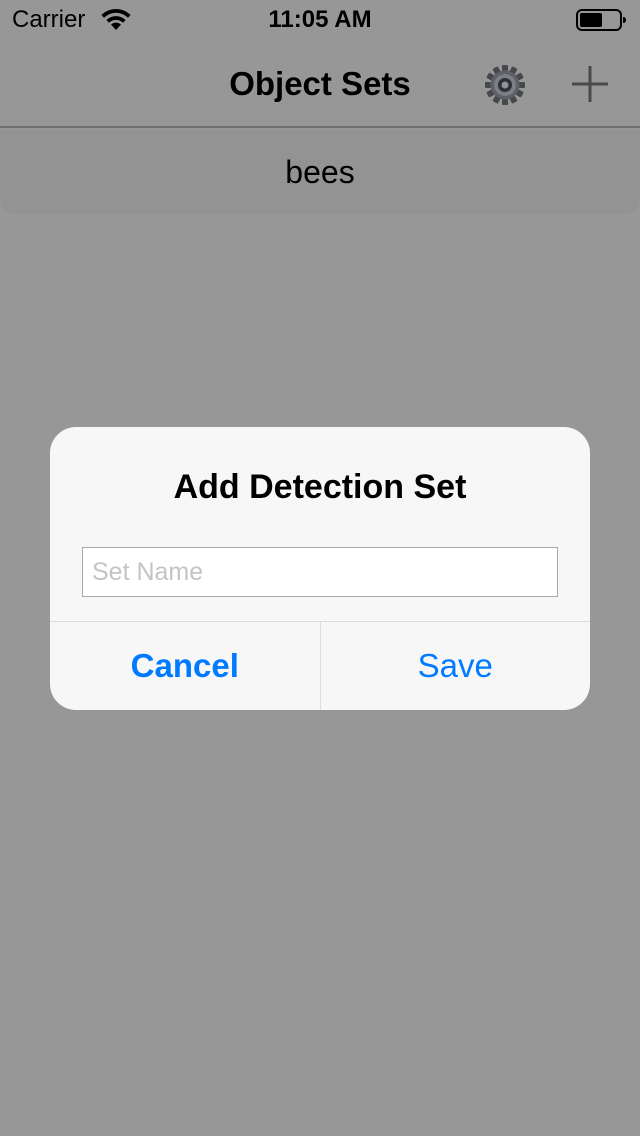  I want to click on page-title: Object Sets, so click(320, 83).